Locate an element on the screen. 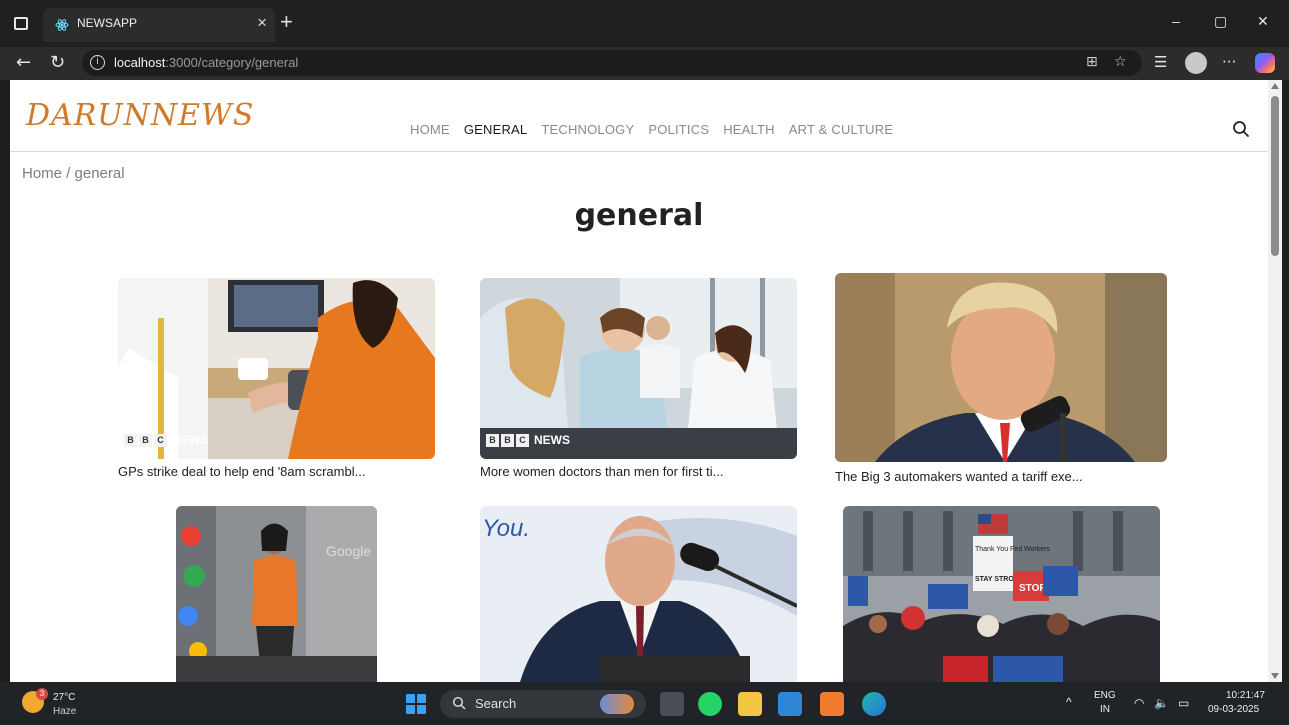 The image size is (1289, 725). nav-politics: POLITICS is located at coordinates (678, 129).